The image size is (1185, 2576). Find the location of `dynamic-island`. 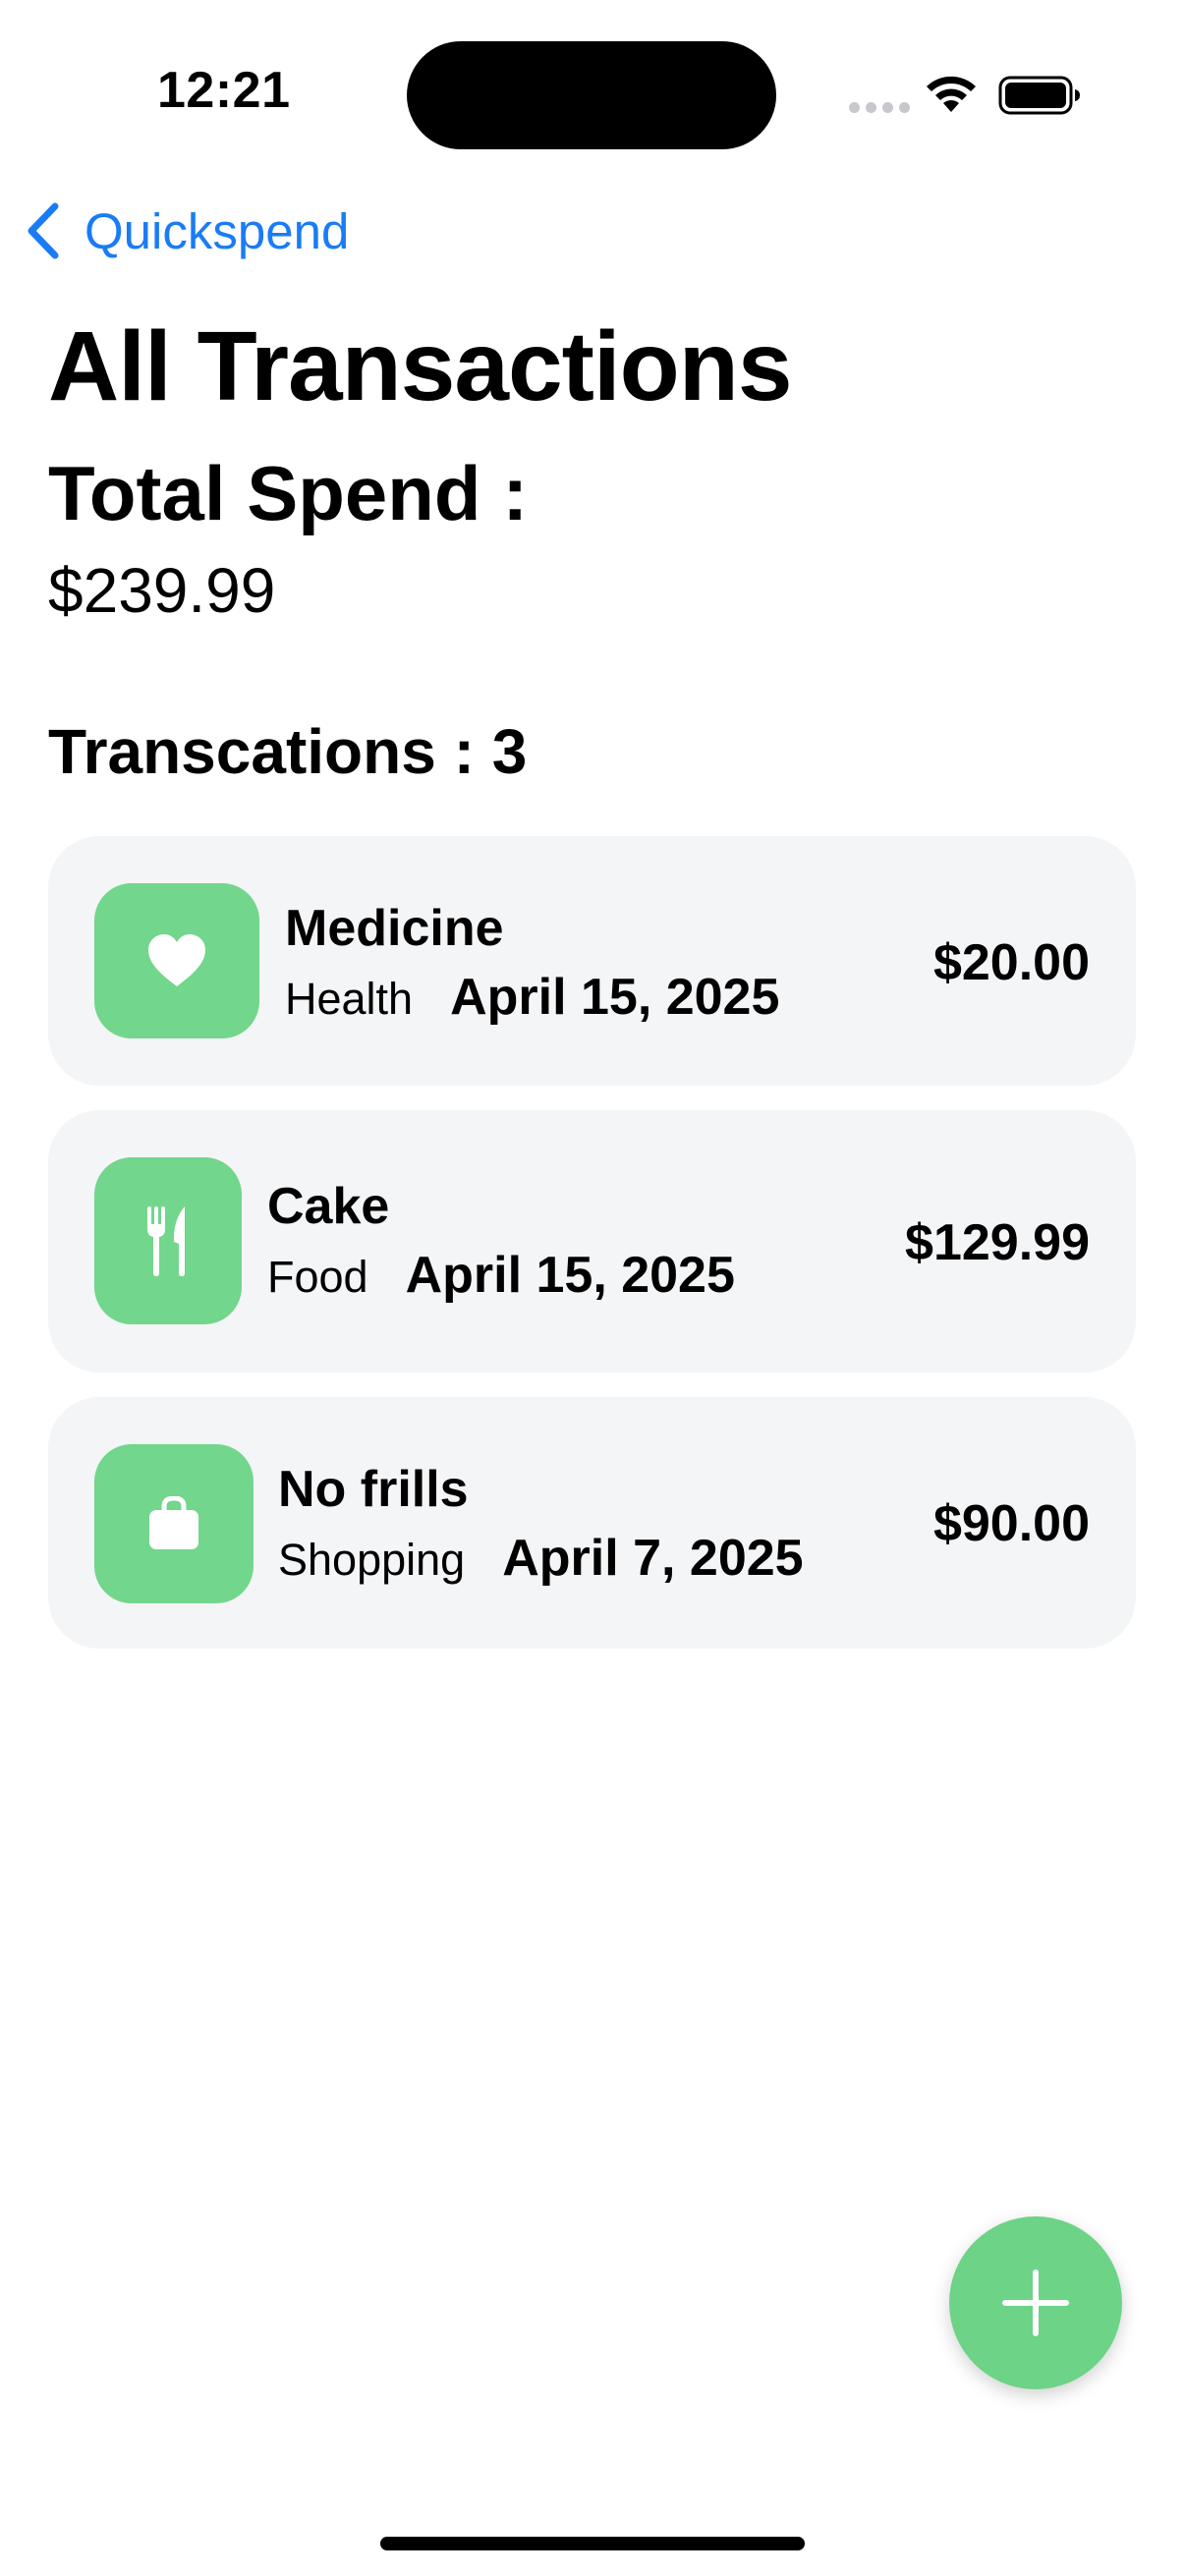

dynamic-island is located at coordinates (592, 95).